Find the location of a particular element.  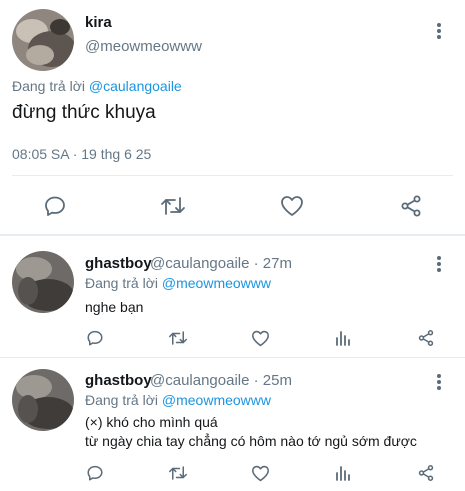

reply-text-line: (×) khó cho mình quá is located at coordinates (151, 422).